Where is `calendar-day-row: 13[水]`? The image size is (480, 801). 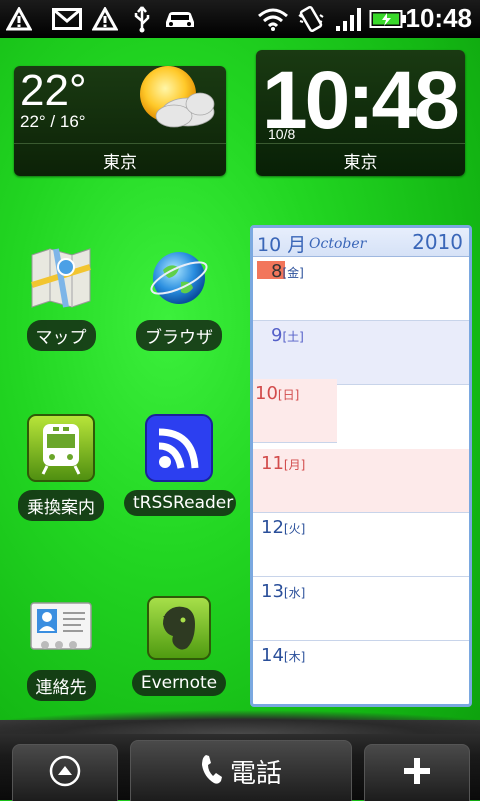 calendar-day-row: 13[水] is located at coordinates (361, 609).